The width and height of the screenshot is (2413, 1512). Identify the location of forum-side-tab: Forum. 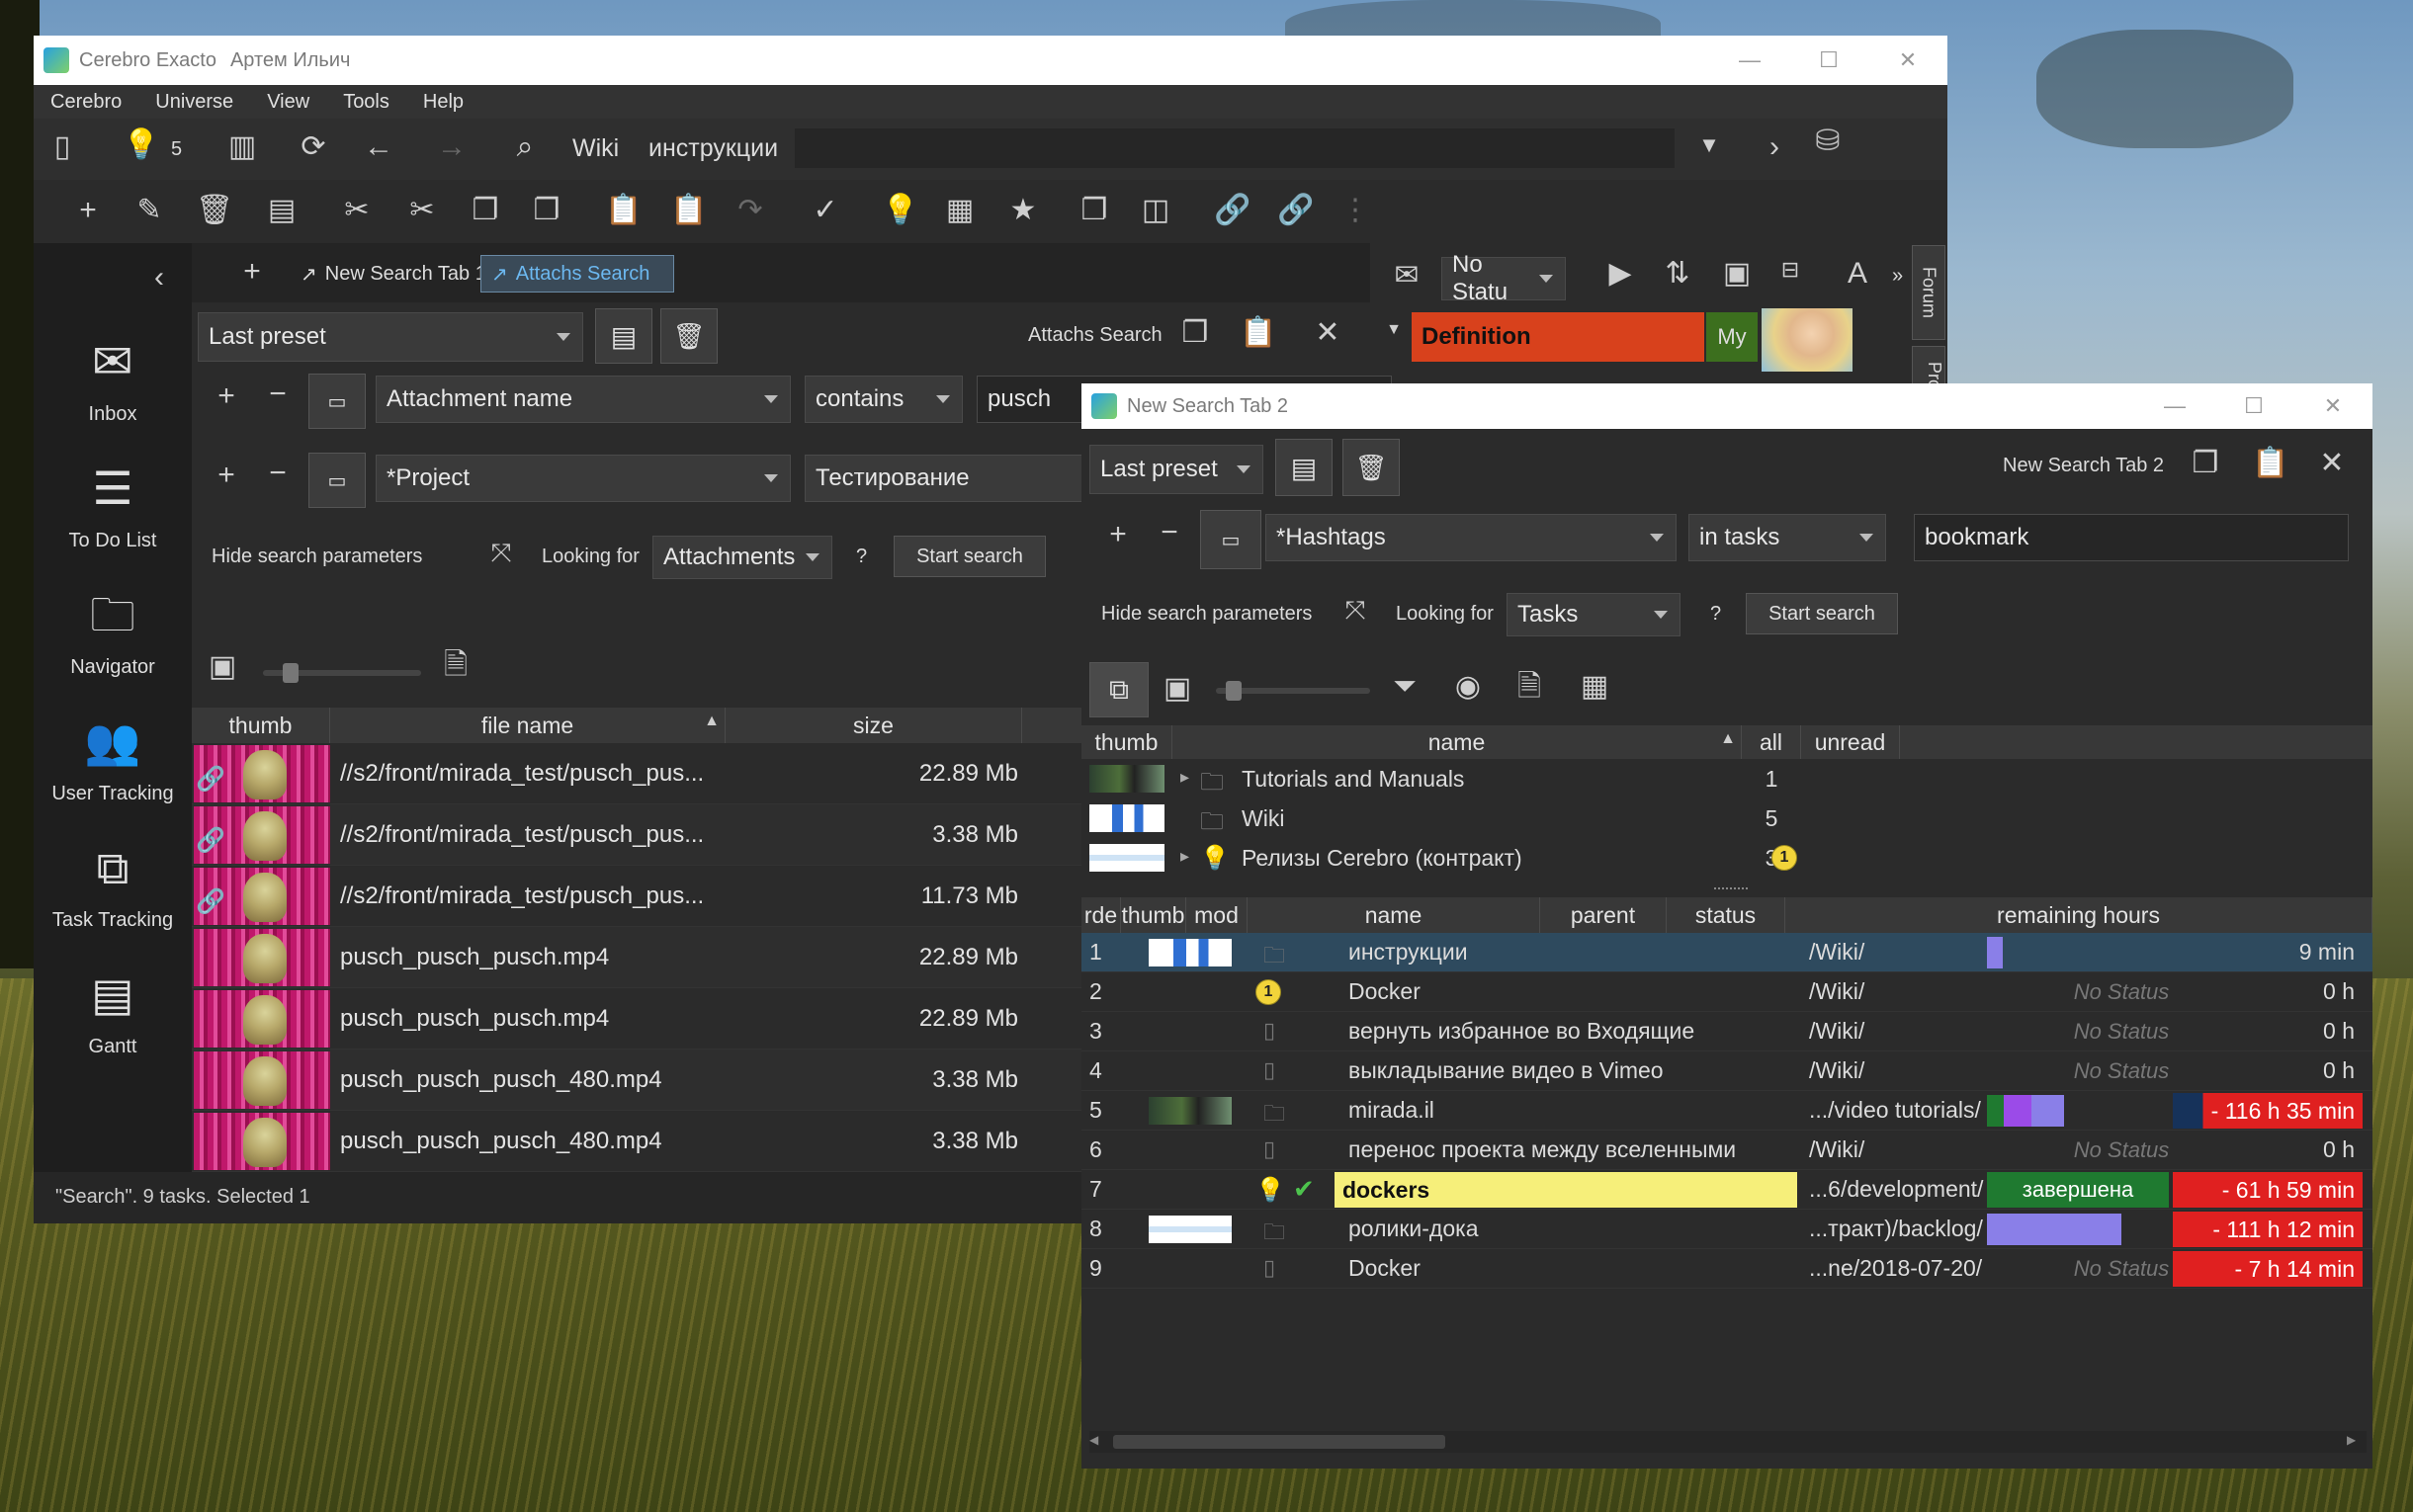
(1928, 292).